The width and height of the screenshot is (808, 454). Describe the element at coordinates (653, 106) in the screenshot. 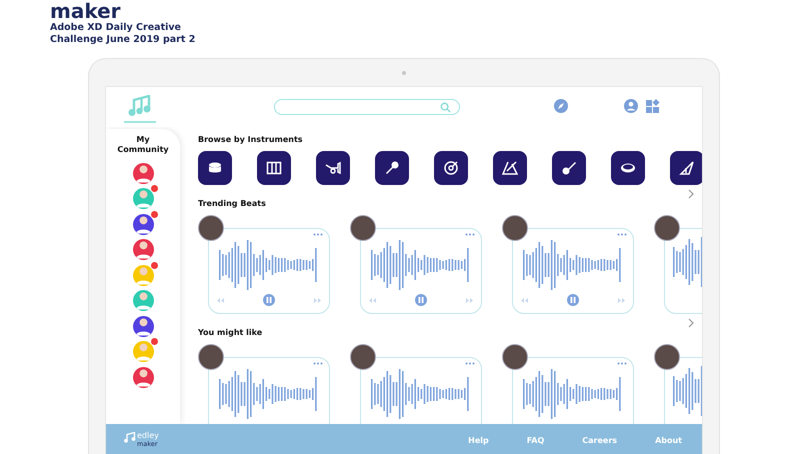

I see `widgets-icon` at that location.